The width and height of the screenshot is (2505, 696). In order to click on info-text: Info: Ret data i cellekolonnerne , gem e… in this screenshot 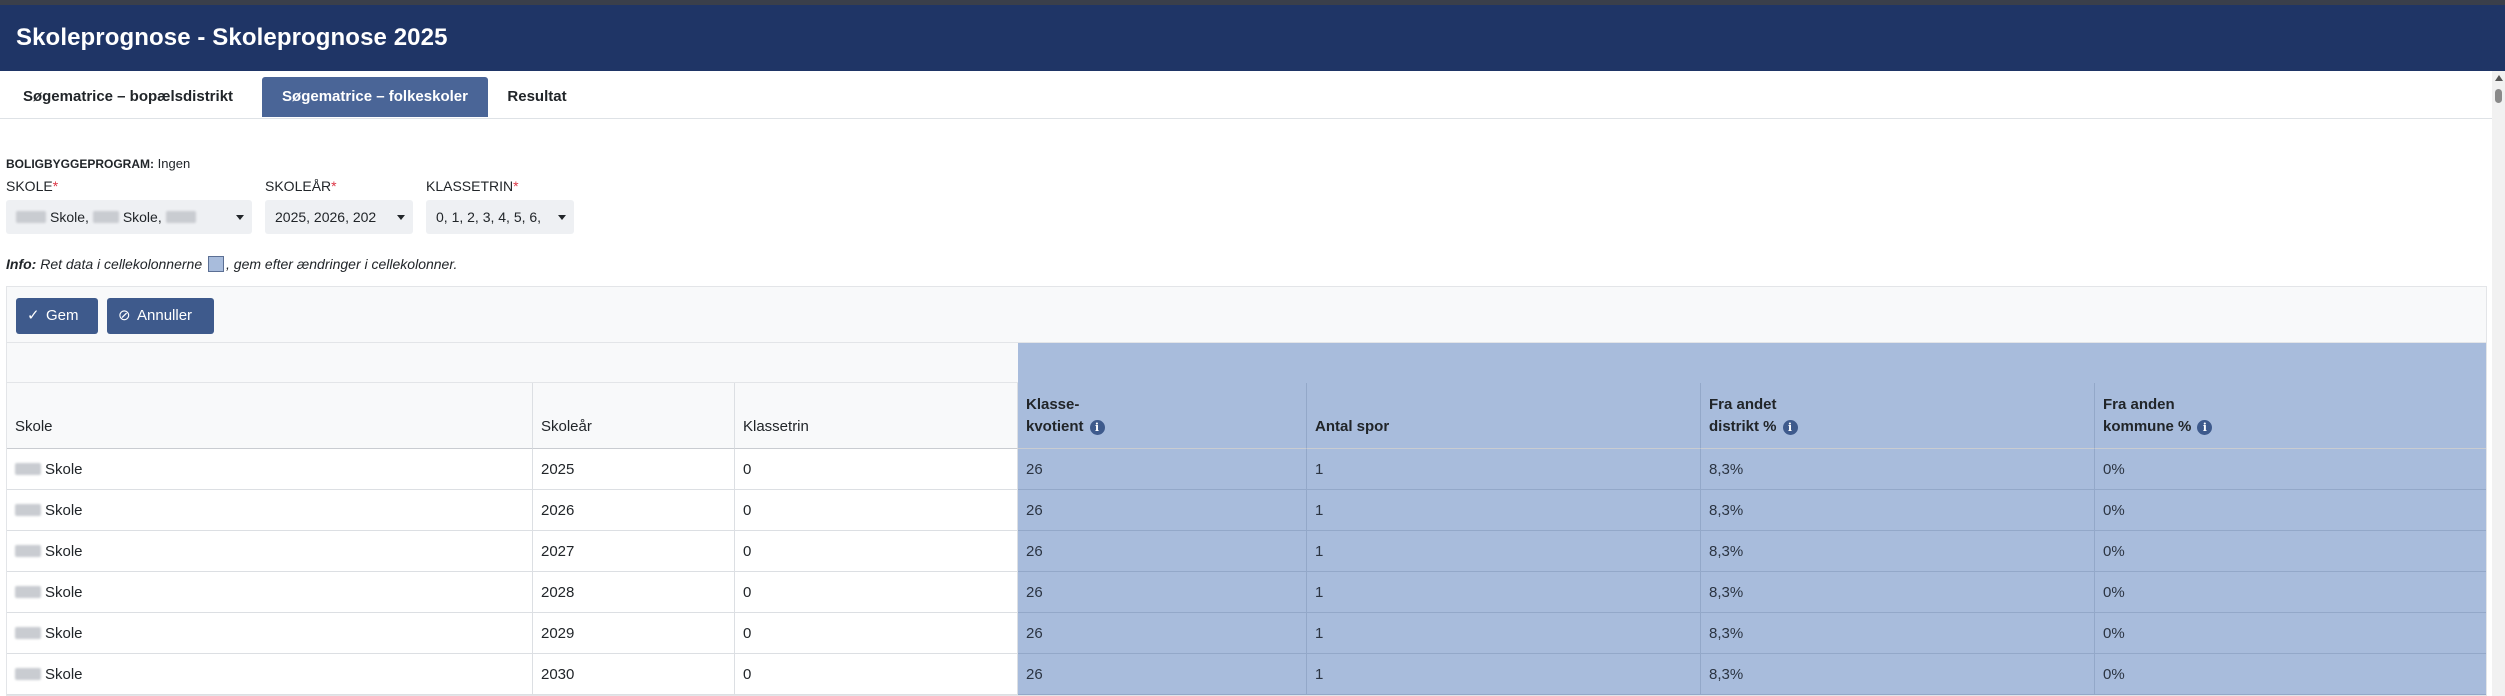, I will do `click(231, 264)`.